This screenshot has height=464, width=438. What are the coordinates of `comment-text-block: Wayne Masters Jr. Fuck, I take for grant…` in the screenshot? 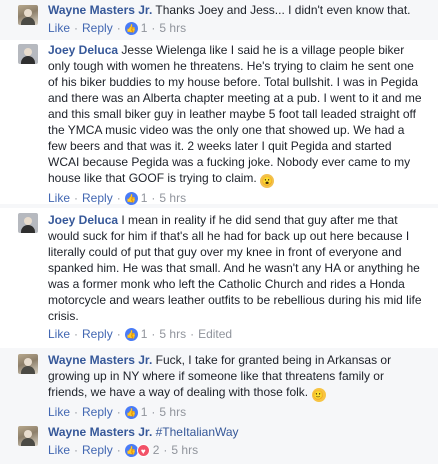 It's located at (237, 377).